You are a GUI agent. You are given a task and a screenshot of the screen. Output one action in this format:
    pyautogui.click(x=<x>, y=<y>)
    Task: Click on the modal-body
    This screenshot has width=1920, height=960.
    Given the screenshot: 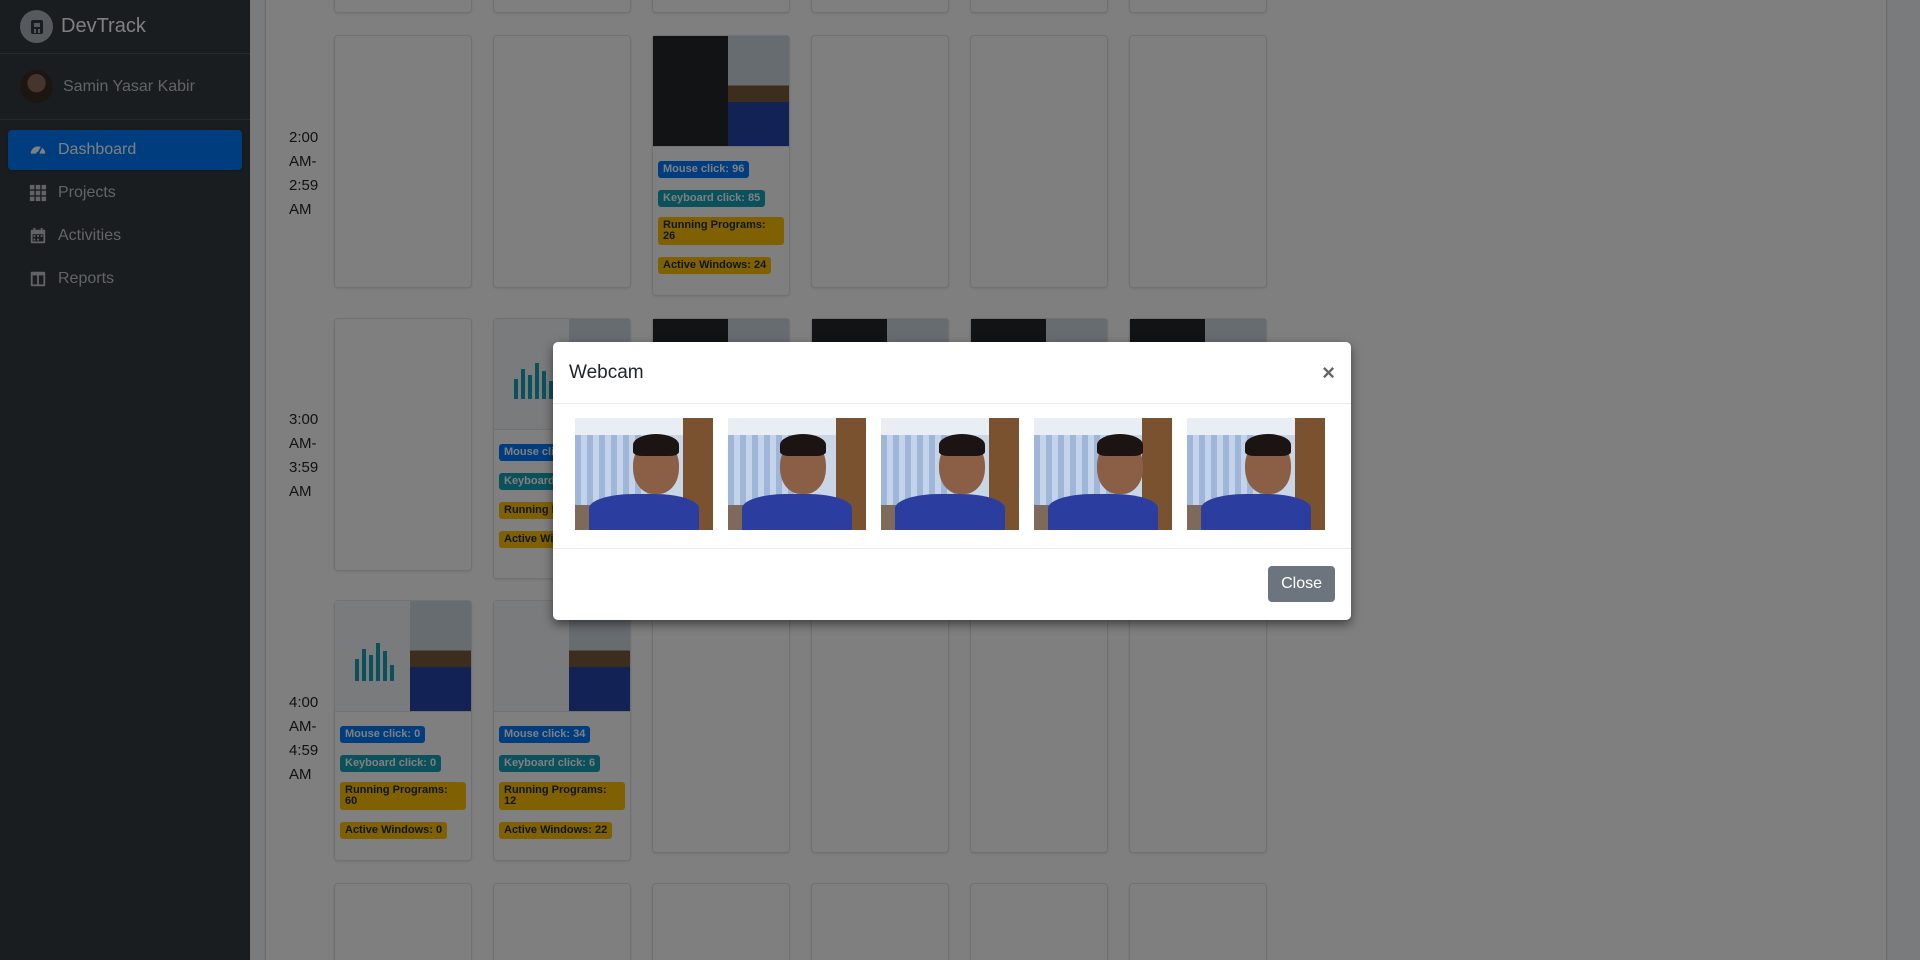 What is the action you would take?
    pyautogui.click(x=952, y=476)
    